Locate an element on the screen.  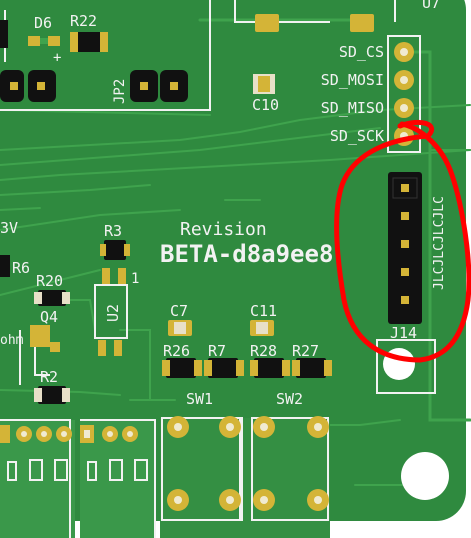
mounting-hole-large is located at coordinates (425, 476).